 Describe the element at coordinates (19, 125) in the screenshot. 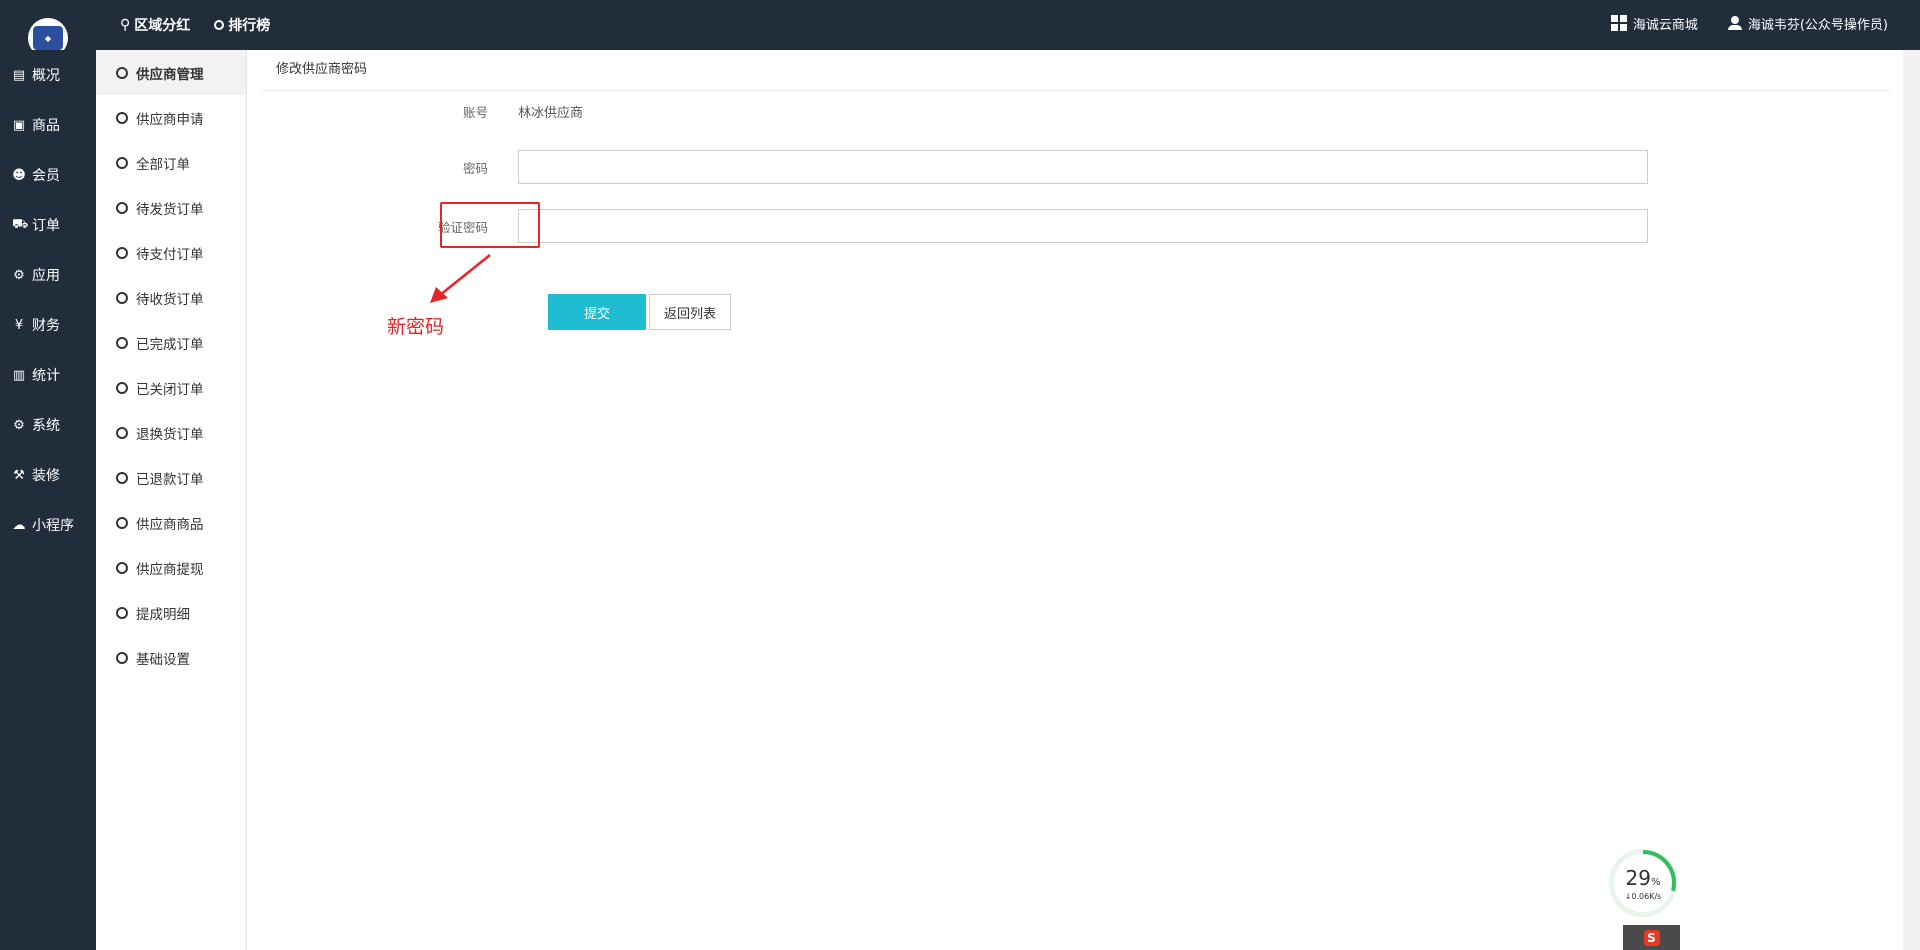

I see `box-icon: ▣` at that location.